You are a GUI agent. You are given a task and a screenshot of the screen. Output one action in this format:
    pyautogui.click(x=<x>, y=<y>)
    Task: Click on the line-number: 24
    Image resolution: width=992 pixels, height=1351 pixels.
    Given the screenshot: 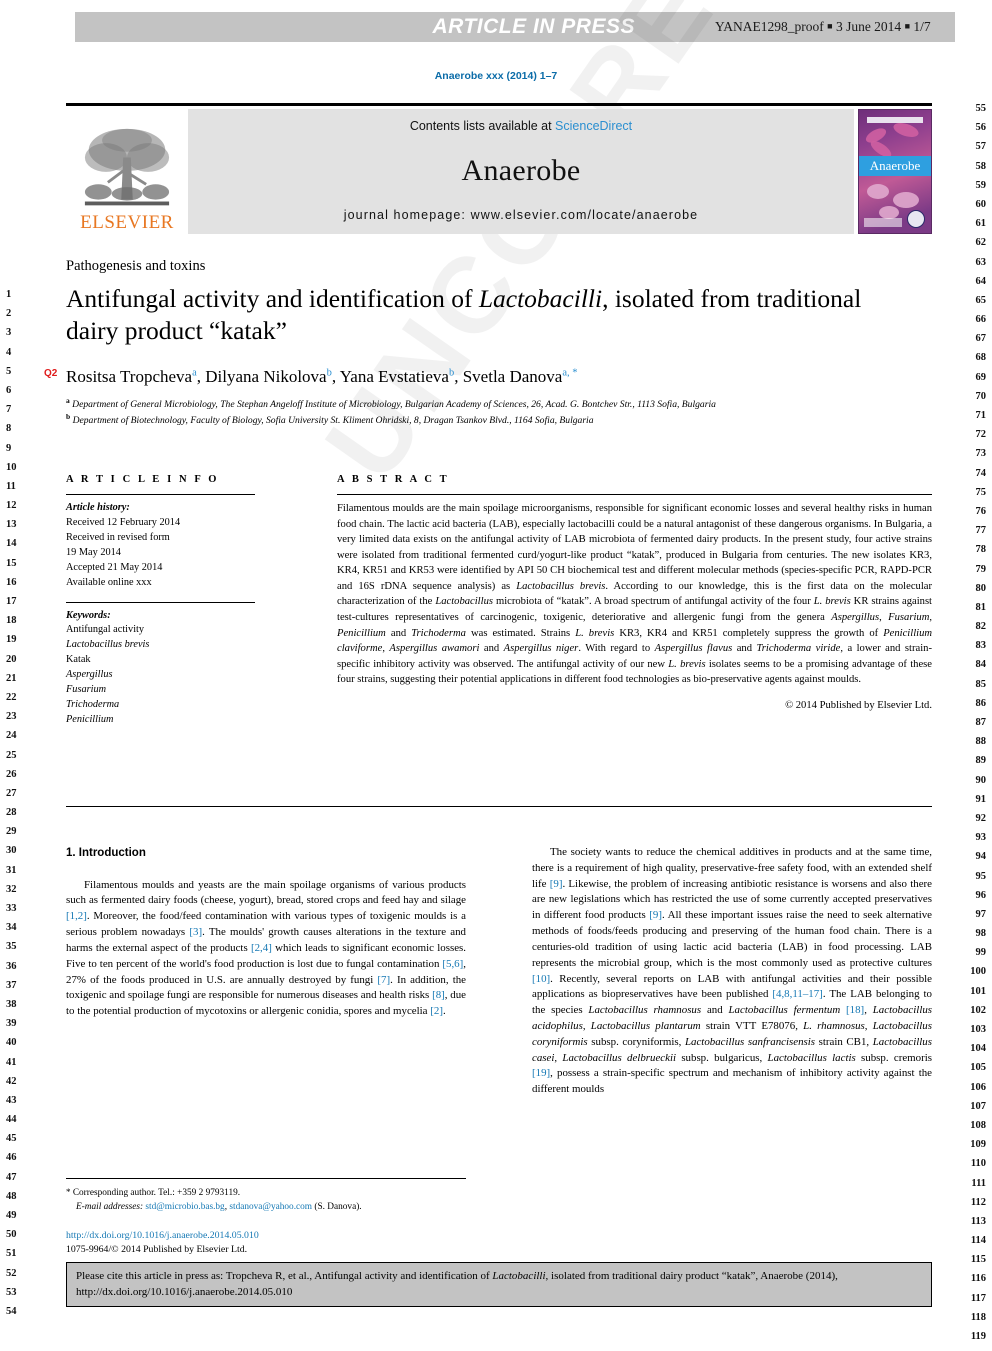 What is the action you would take?
    pyautogui.click(x=11, y=736)
    